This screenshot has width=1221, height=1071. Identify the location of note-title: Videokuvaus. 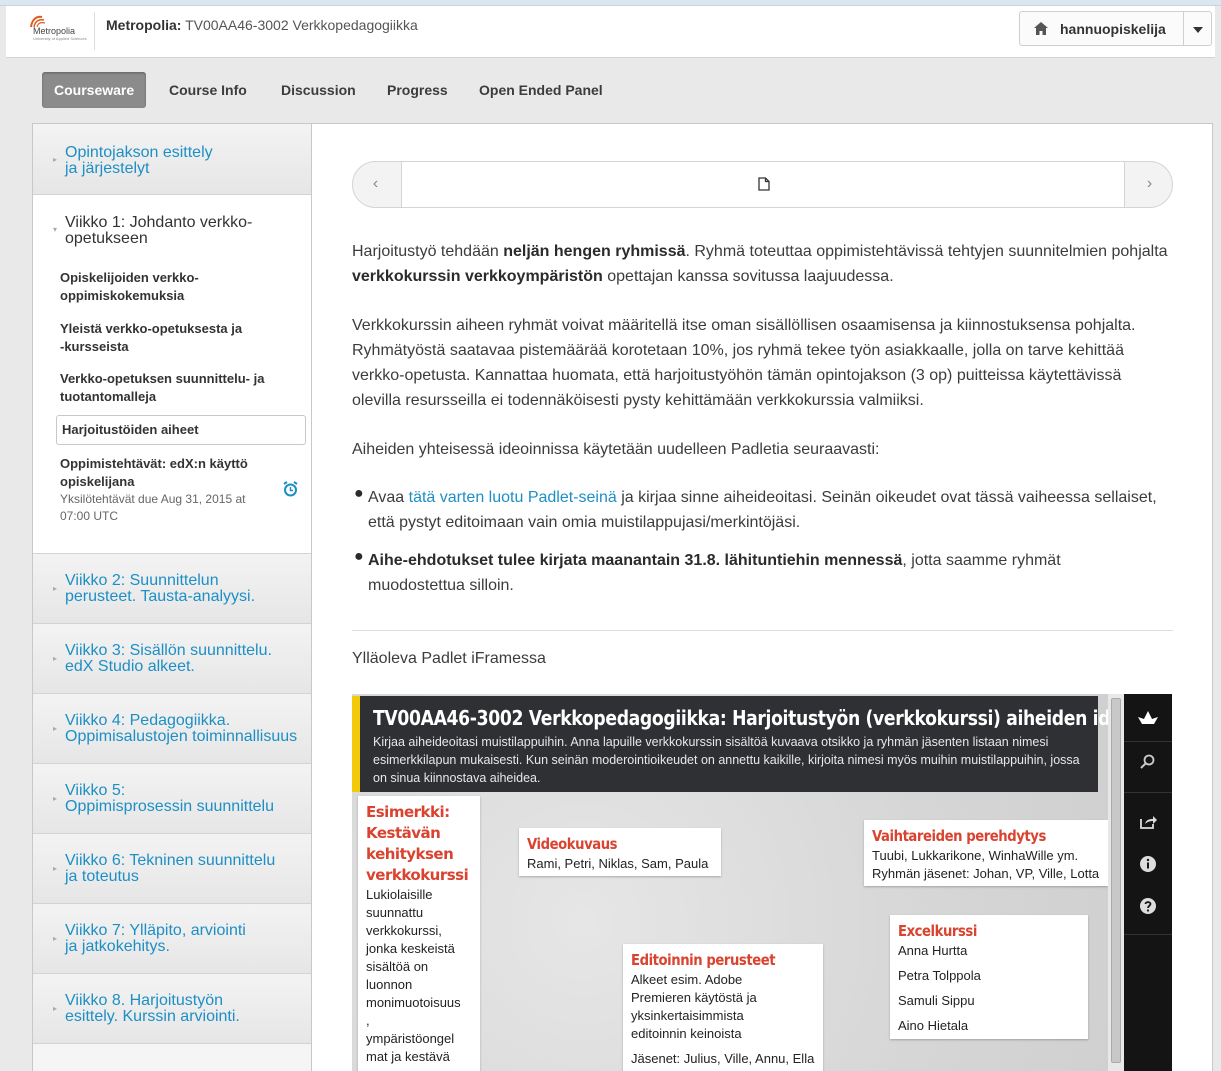
(572, 844).